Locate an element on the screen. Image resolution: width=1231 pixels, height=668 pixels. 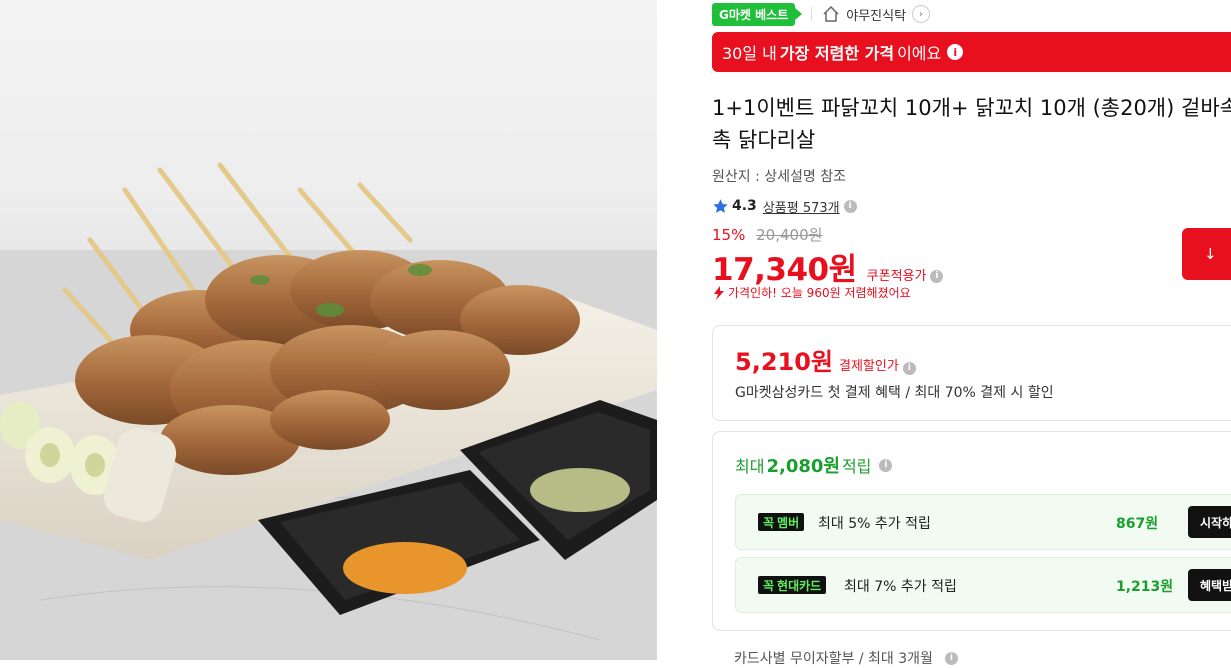
badge-label: 멤버 is located at coordinates (788, 522).